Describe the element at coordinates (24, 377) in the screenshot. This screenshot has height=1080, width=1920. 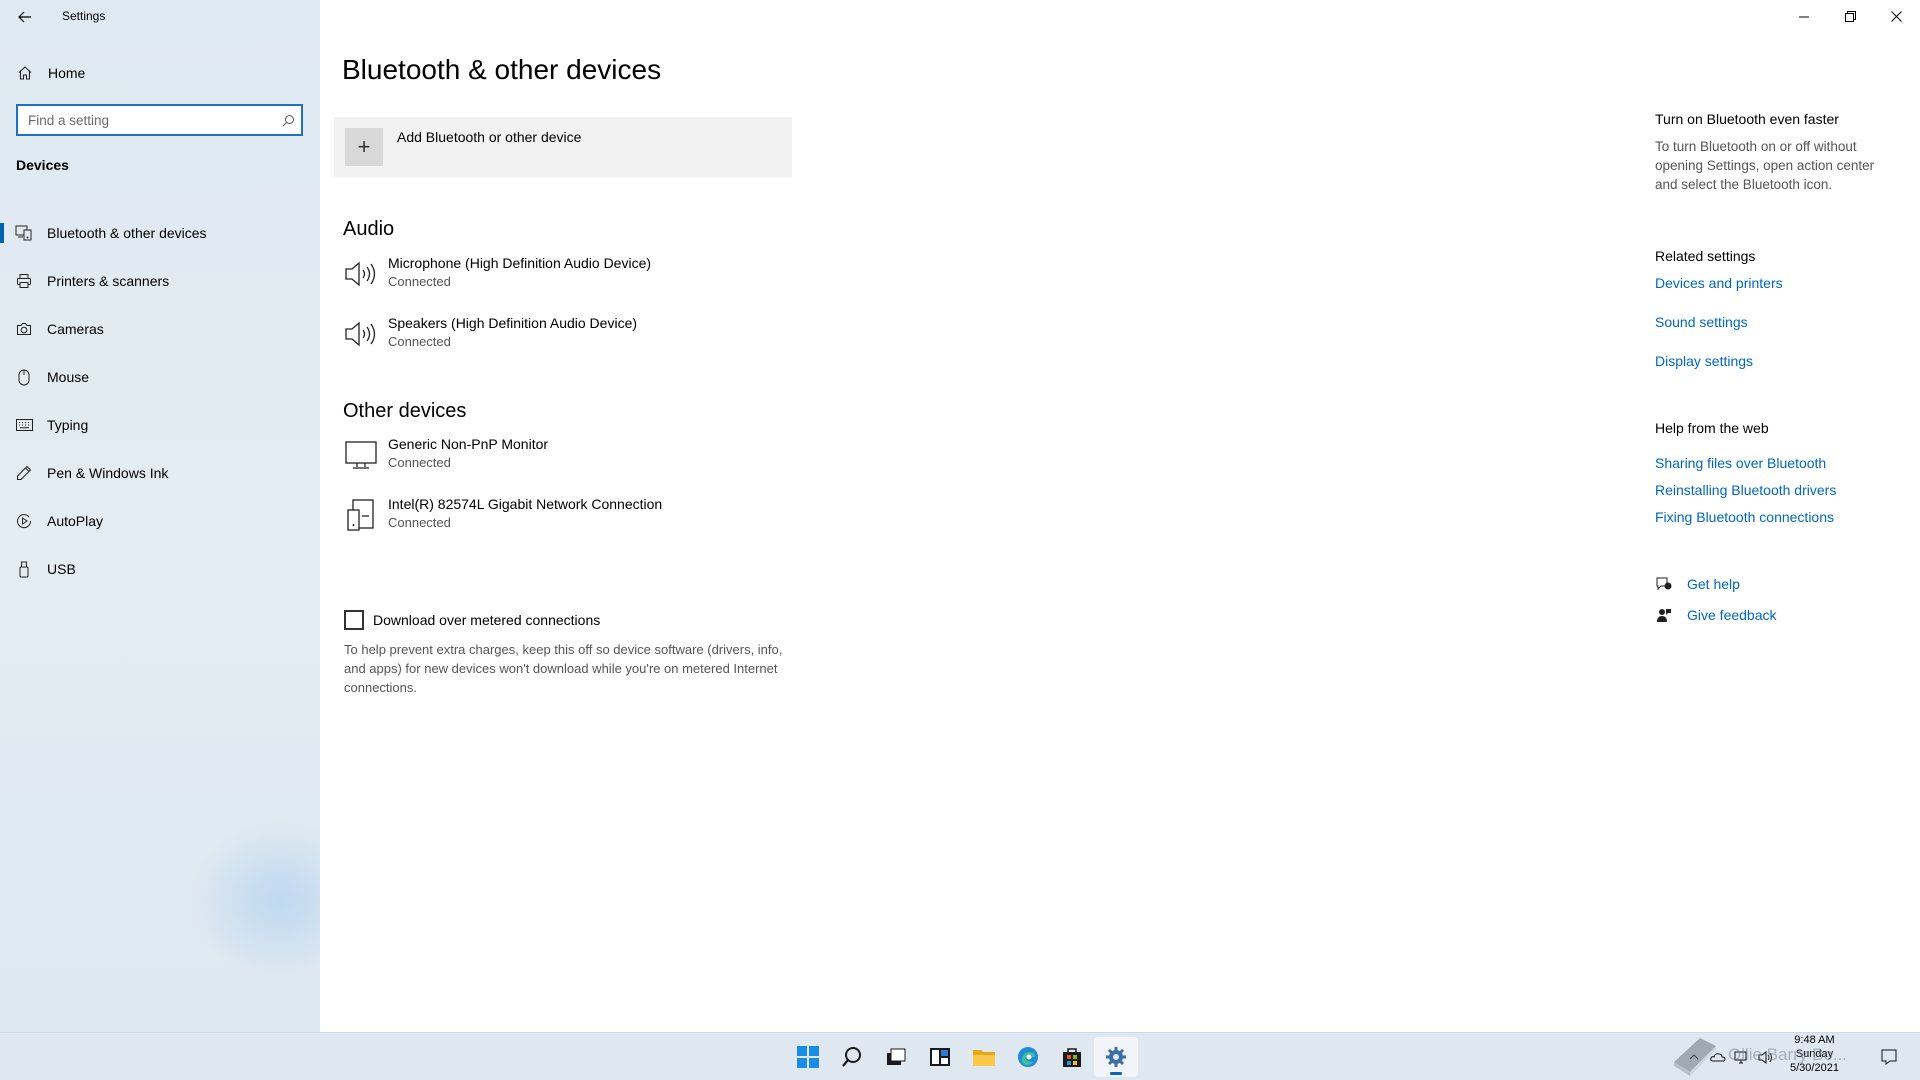
I see `mouse-icon` at that location.